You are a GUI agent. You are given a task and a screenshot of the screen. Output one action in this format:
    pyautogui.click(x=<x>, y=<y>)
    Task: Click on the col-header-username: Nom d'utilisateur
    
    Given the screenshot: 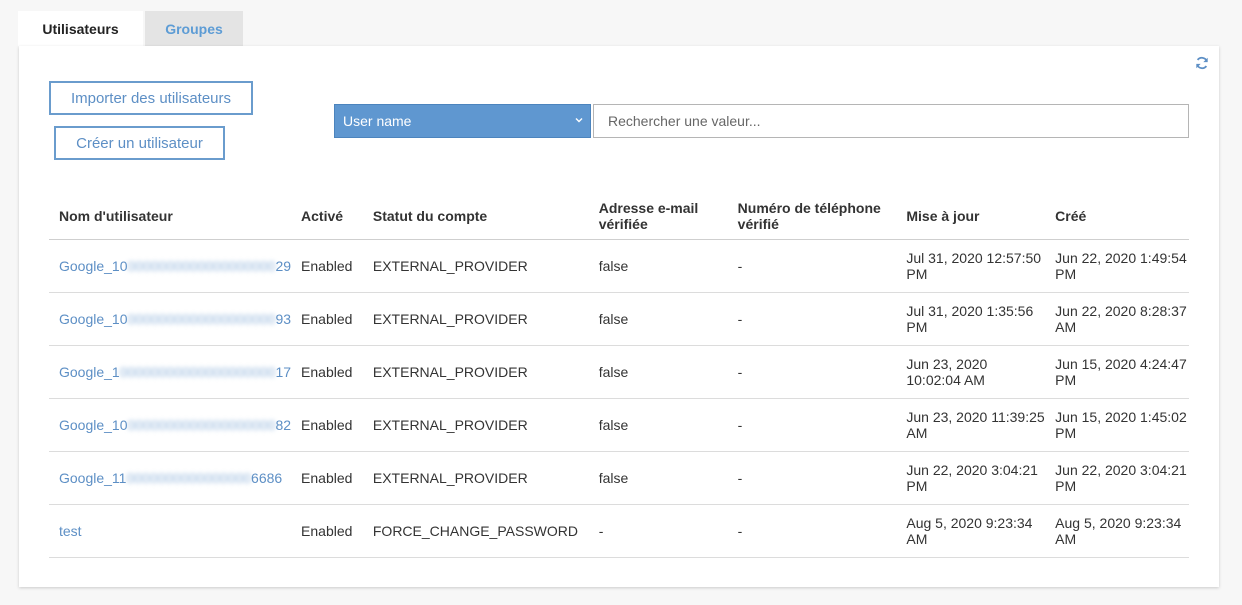 What is the action you would take?
    pyautogui.click(x=170, y=213)
    